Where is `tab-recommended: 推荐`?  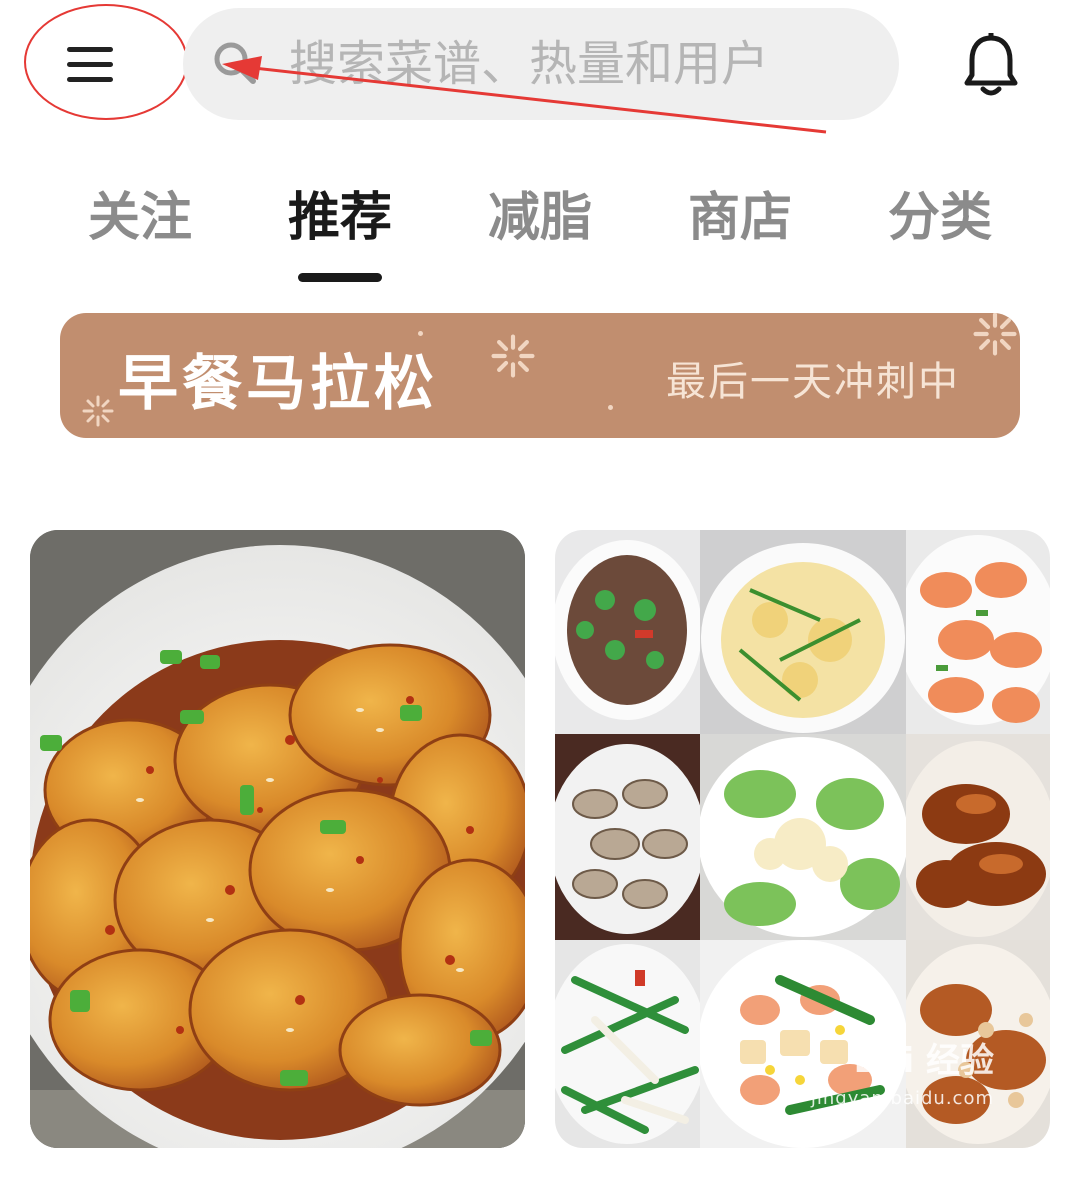
tab-recommended: 推荐 is located at coordinates (340, 235).